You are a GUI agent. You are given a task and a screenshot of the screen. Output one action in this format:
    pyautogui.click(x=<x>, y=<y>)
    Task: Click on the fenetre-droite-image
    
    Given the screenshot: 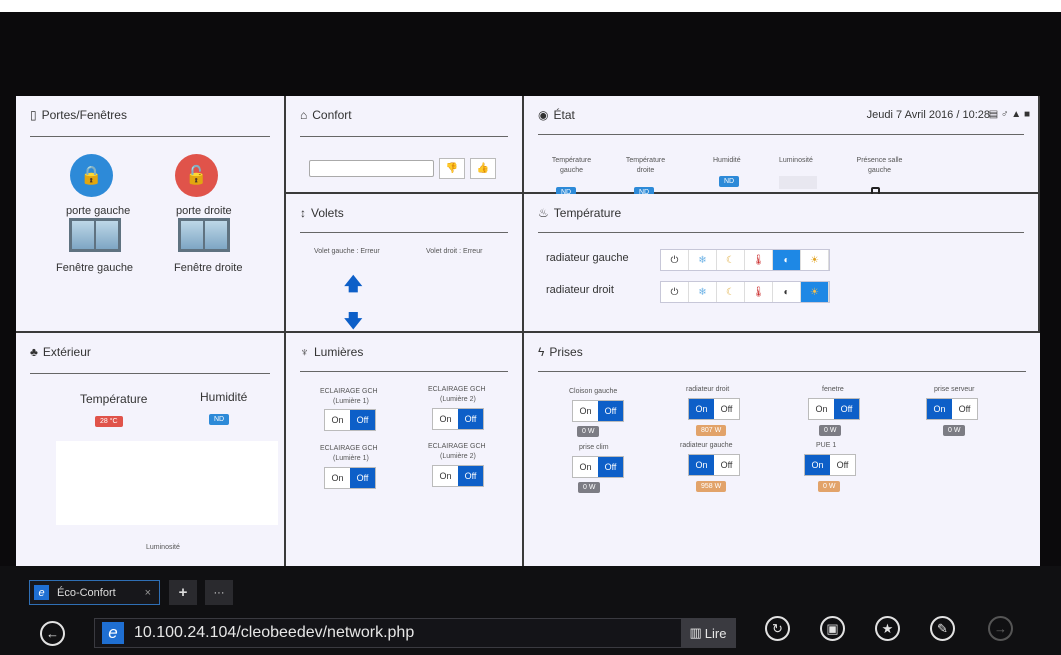 What is the action you would take?
    pyautogui.click(x=204, y=235)
    